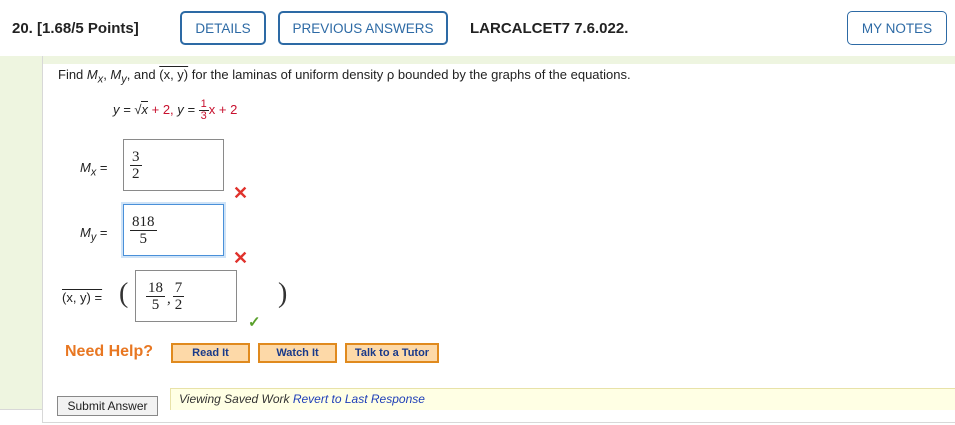  Describe the element at coordinates (223, 28) in the screenshot. I see `details-button: DETAILS` at that location.